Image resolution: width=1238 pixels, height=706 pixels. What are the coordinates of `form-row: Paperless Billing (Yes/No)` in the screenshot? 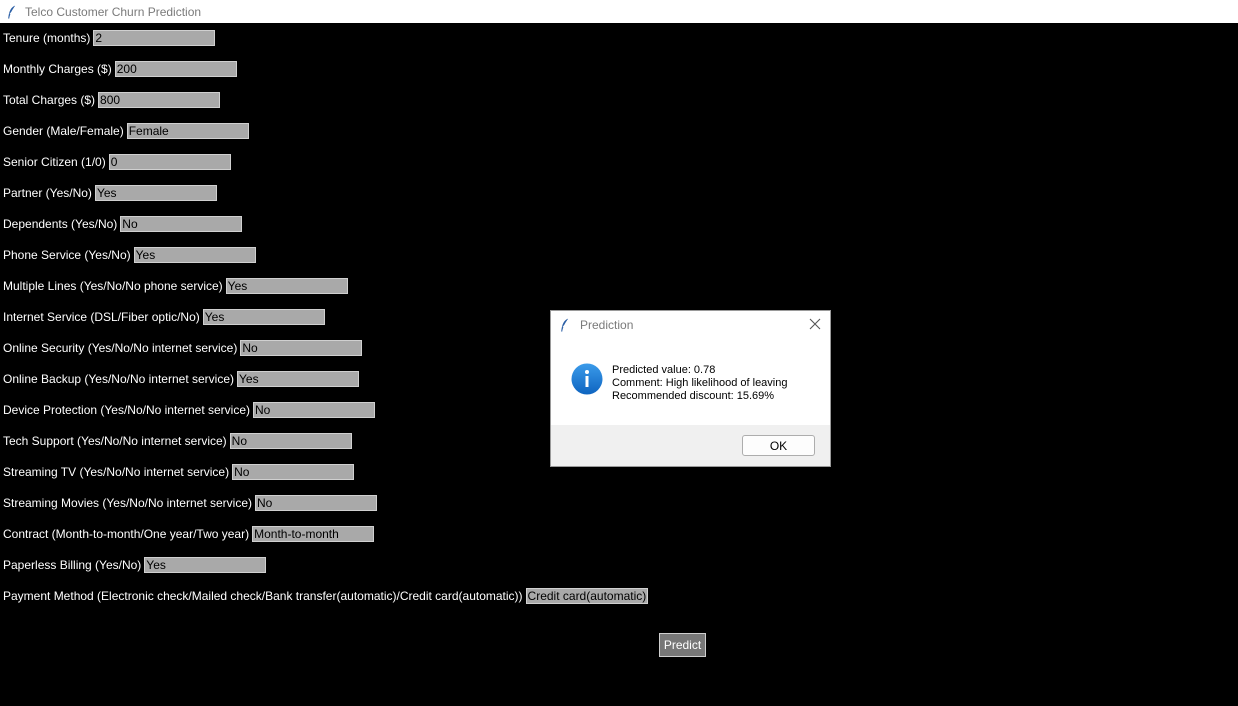 It's located at (135, 565).